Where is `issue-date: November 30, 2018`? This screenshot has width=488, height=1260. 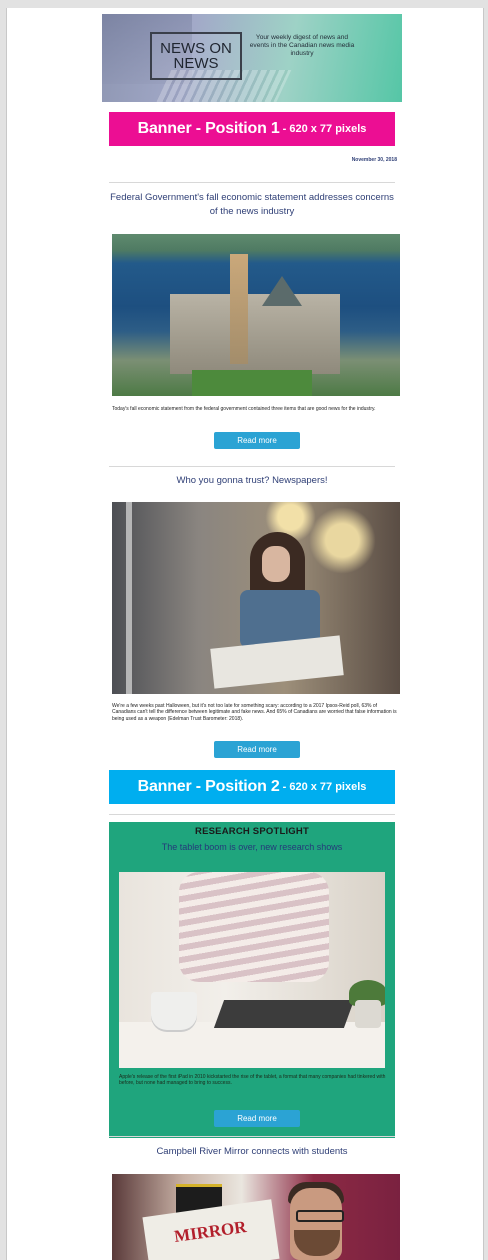
issue-date: November 30, 2018 is located at coordinates (374, 160).